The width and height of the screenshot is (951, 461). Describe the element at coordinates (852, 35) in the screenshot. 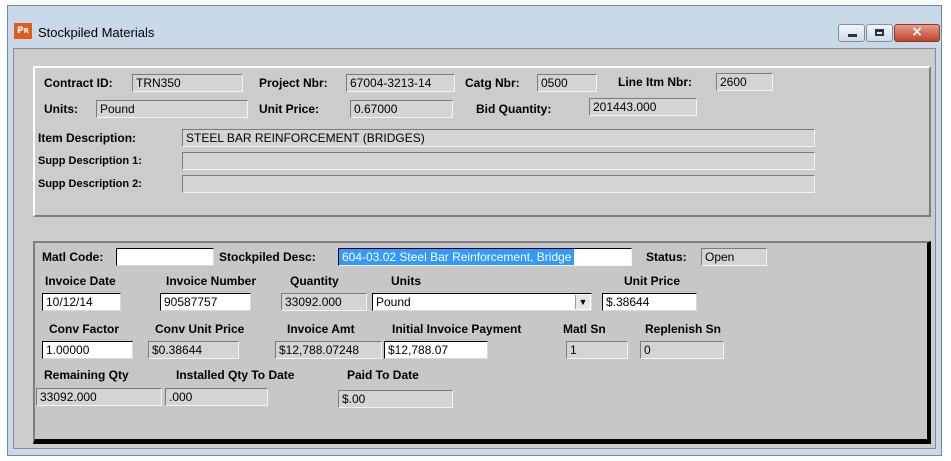

I see `minimize-icon` at that location.